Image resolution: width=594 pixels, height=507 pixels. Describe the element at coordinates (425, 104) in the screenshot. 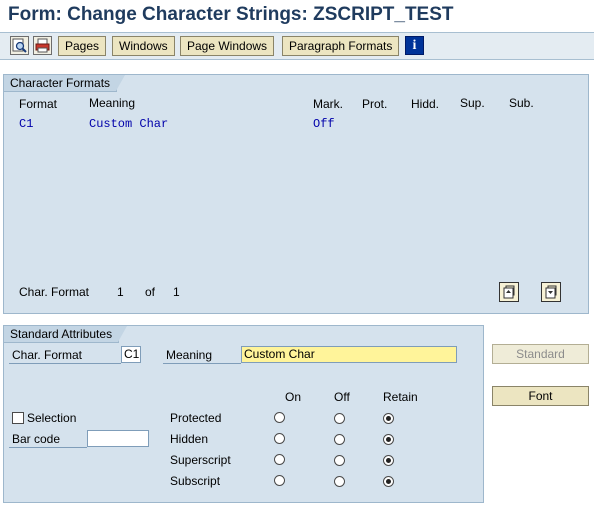

I see `column-header-hidd: Hidd.` at that location.